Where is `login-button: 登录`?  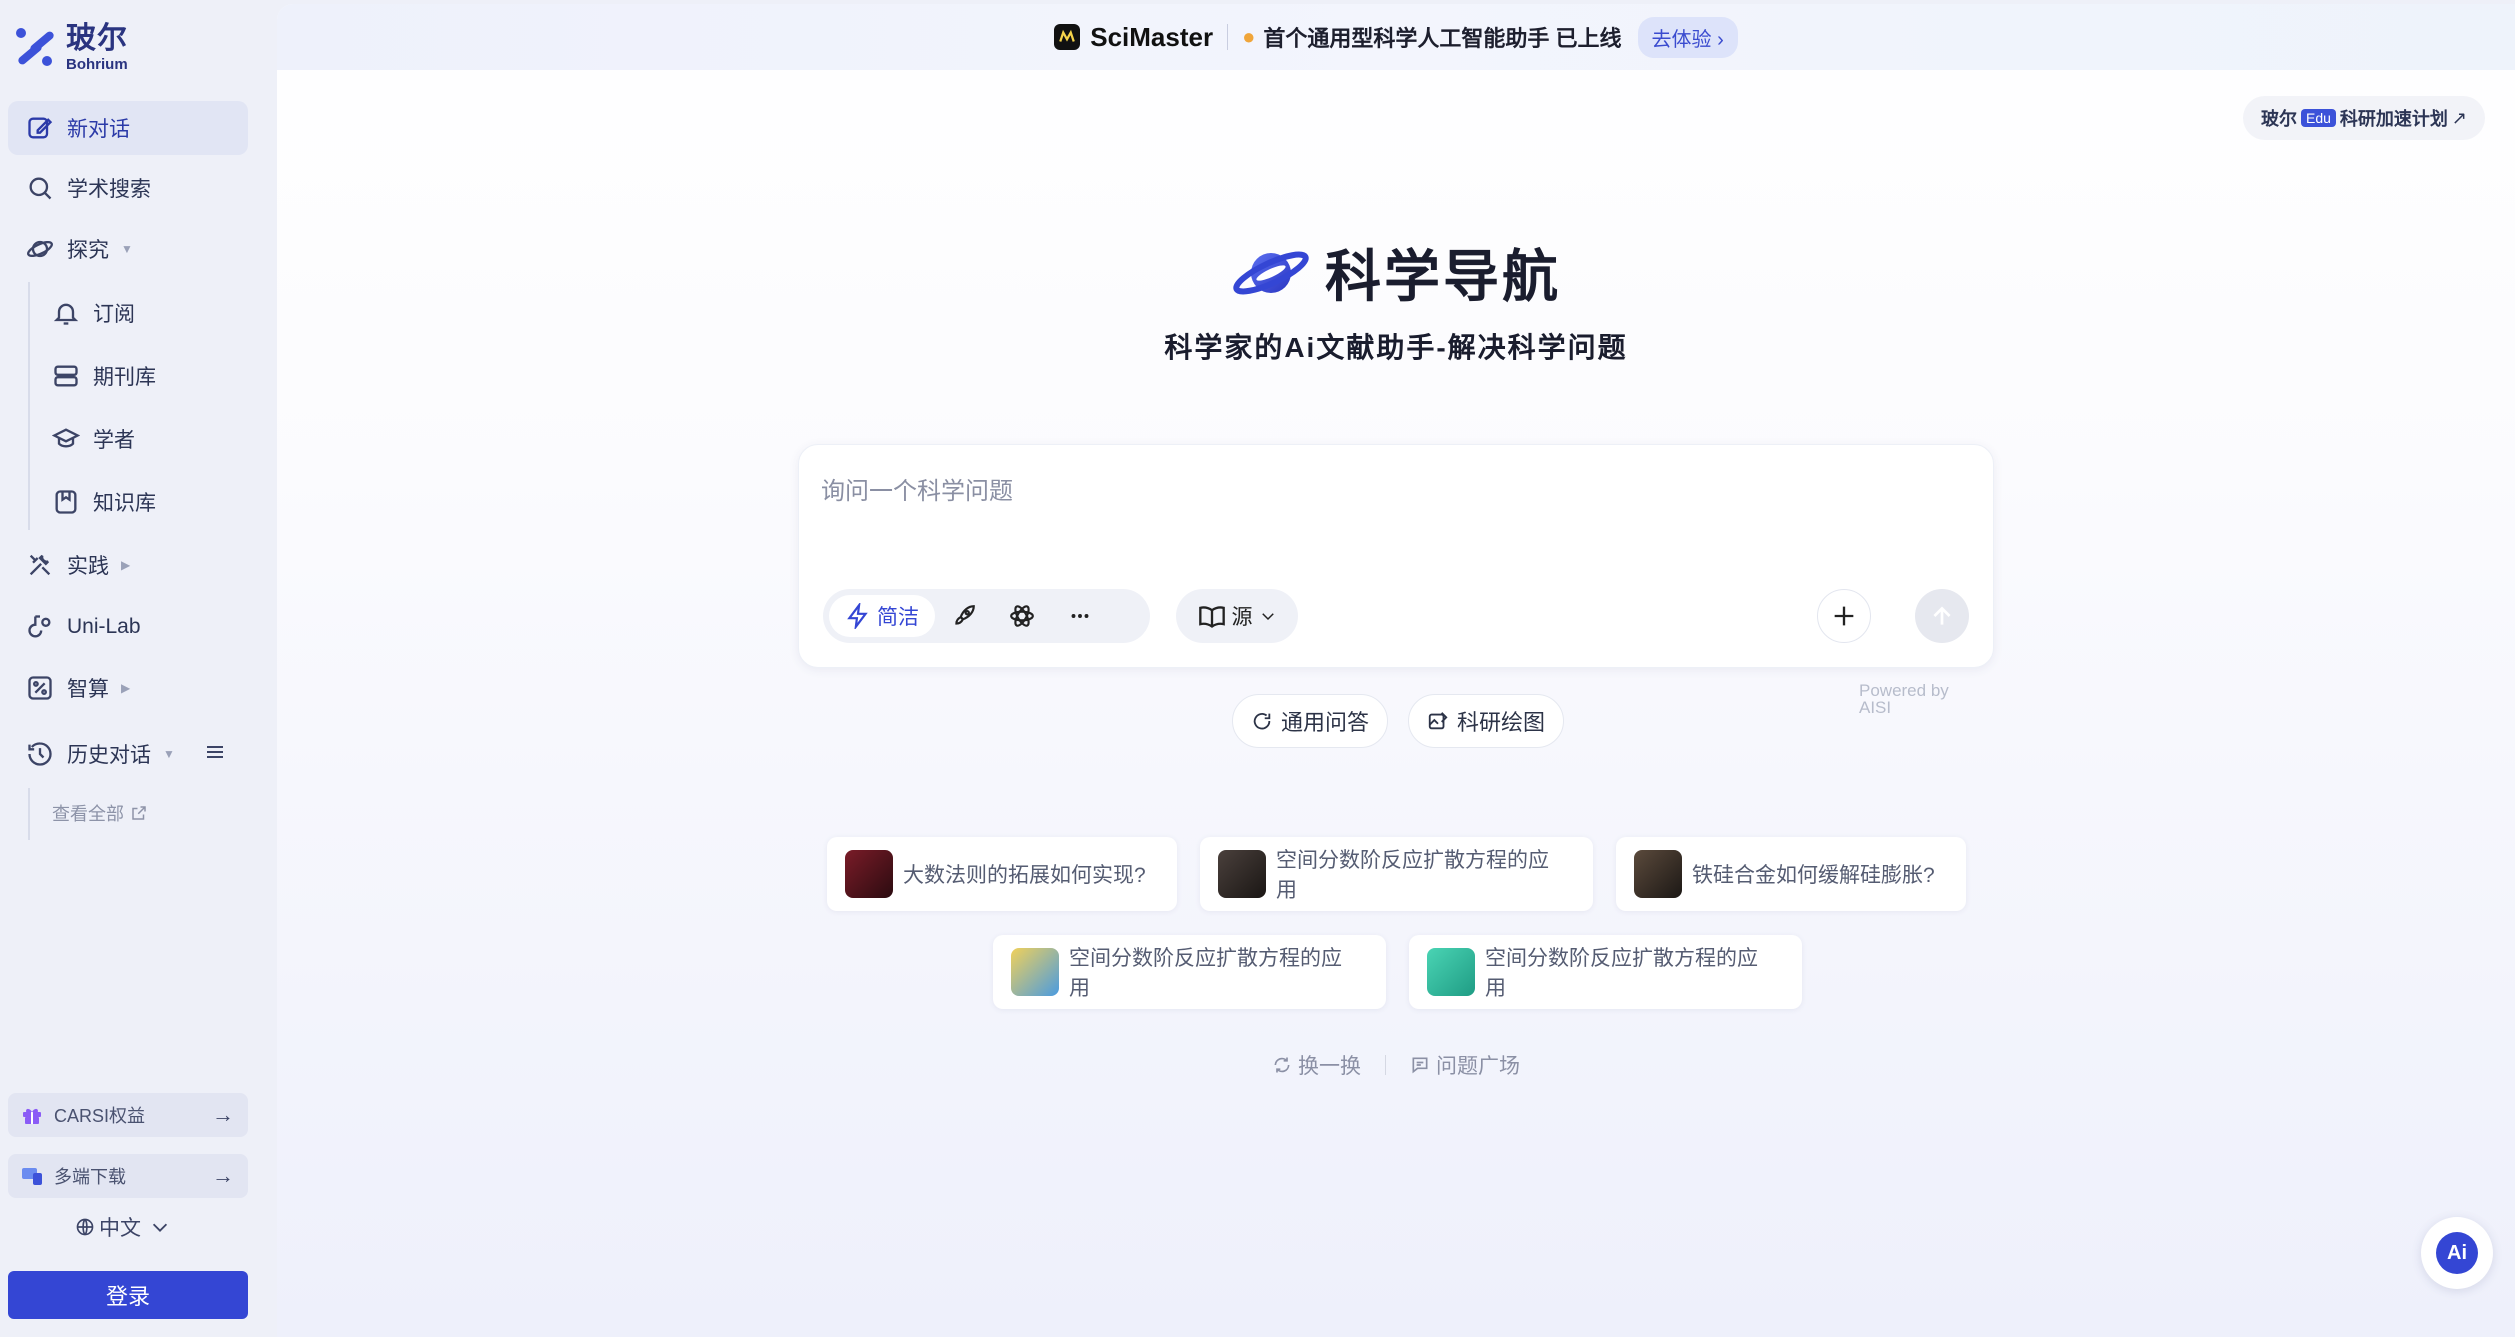
login-button: 登录 is located at coordinates (128, 1295).